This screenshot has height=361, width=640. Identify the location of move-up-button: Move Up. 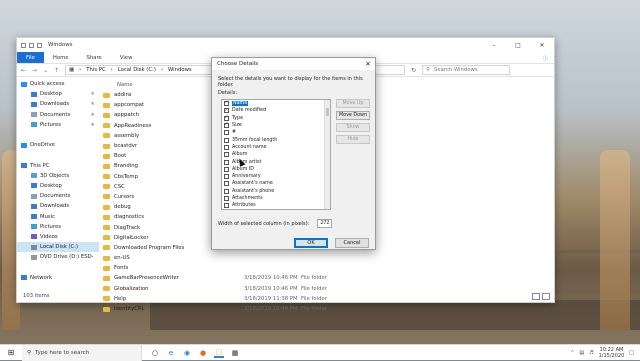
(353, 103).